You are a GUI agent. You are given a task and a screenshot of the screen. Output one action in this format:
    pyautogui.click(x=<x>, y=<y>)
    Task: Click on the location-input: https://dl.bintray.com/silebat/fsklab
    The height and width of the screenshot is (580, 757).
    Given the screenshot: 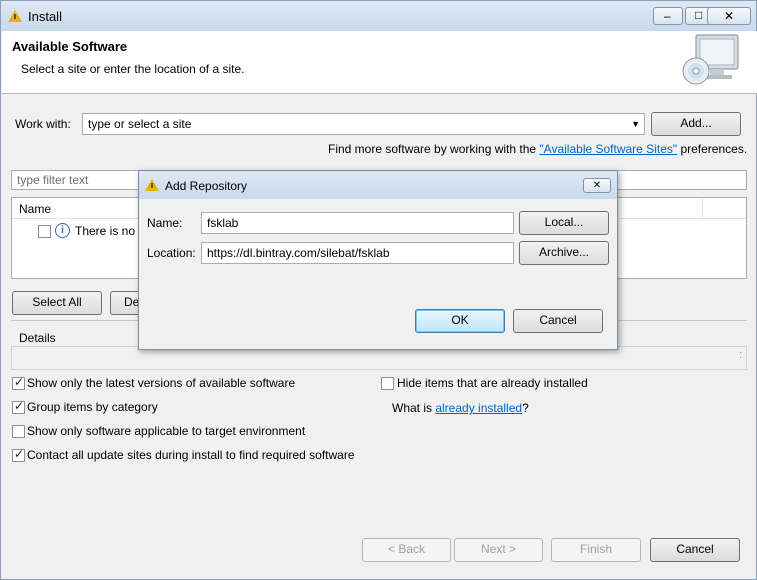 What is the action you would take?
    pyautogui.click(x=357, y=253)
    